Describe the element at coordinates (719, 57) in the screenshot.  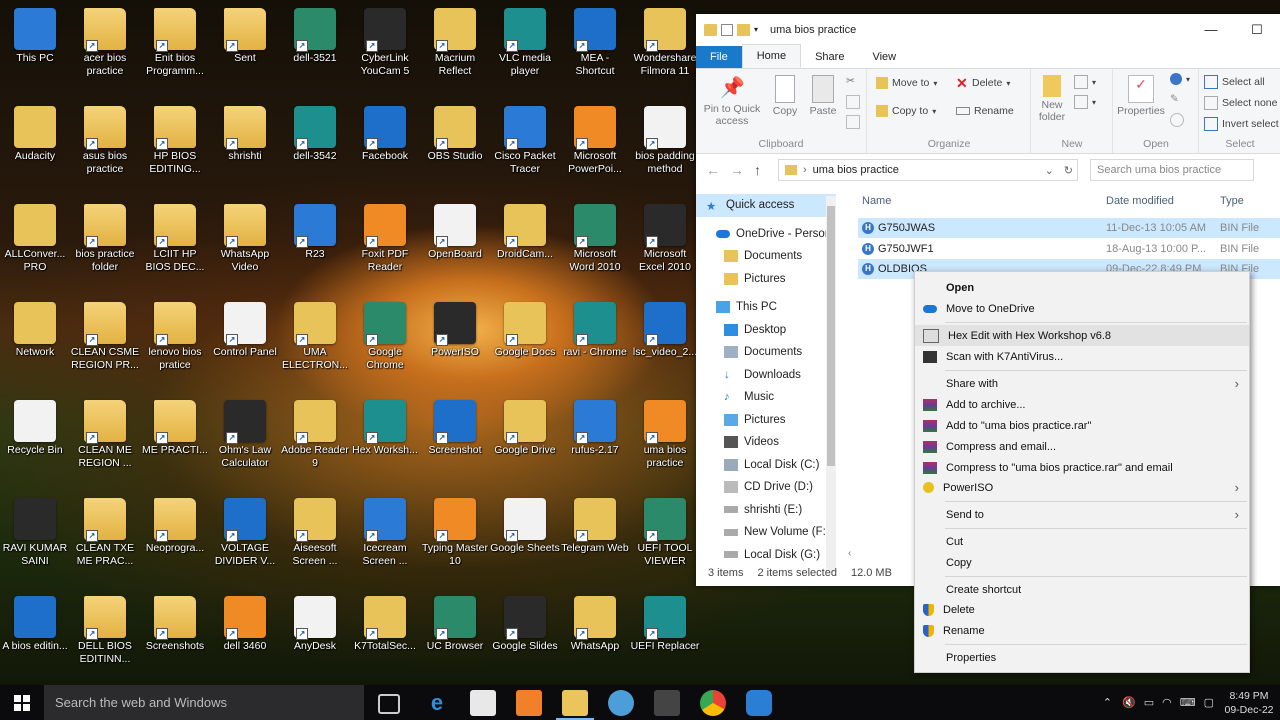
I see `tab-file: File` at that location.